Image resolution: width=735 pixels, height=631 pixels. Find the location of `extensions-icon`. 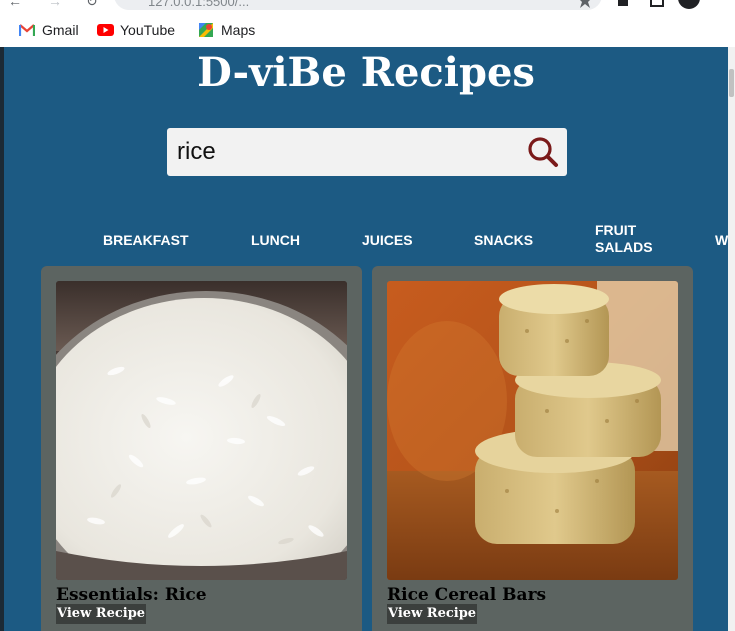

extensions-icon is located at coordinates (624, 6).